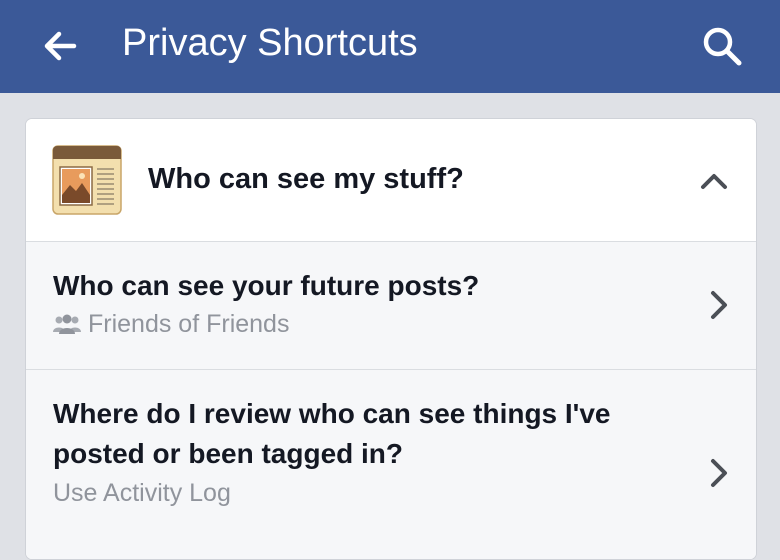  Describe the element at coordinates (87, 180) in the screenshot. I see `news-photo-icon` at that location.